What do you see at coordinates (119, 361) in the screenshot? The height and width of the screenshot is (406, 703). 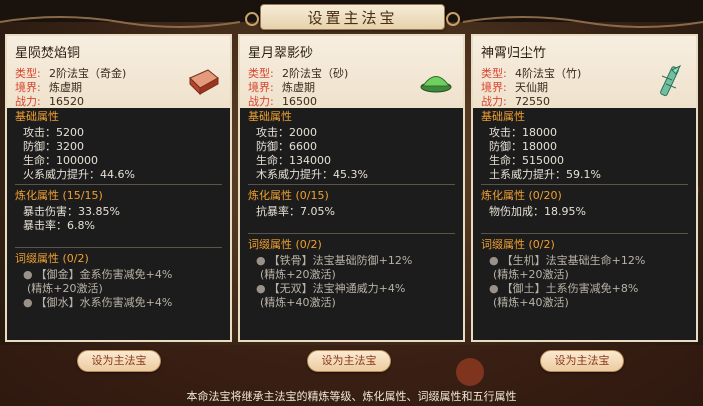 I see `set-main-treasure-button-1: 设为主法宝` at bounding box center [119, 361].